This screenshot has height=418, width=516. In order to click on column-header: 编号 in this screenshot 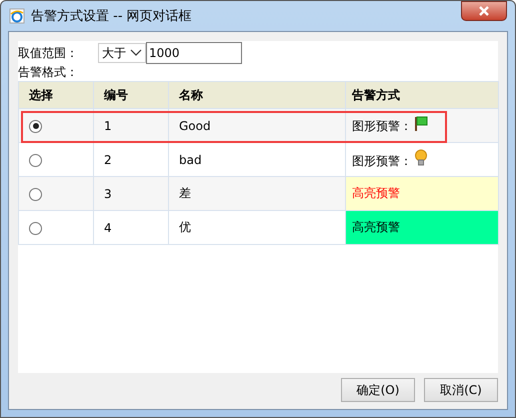, I will do `click(131, 95)`.